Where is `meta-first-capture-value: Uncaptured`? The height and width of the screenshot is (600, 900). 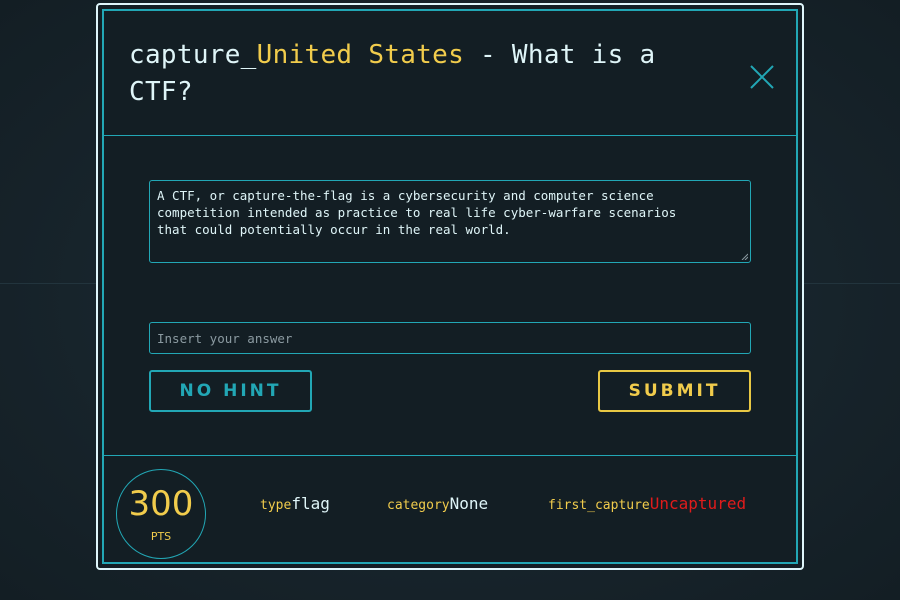 meta-first-capture-value: Uncaptured is located at coordinates (698, 503).